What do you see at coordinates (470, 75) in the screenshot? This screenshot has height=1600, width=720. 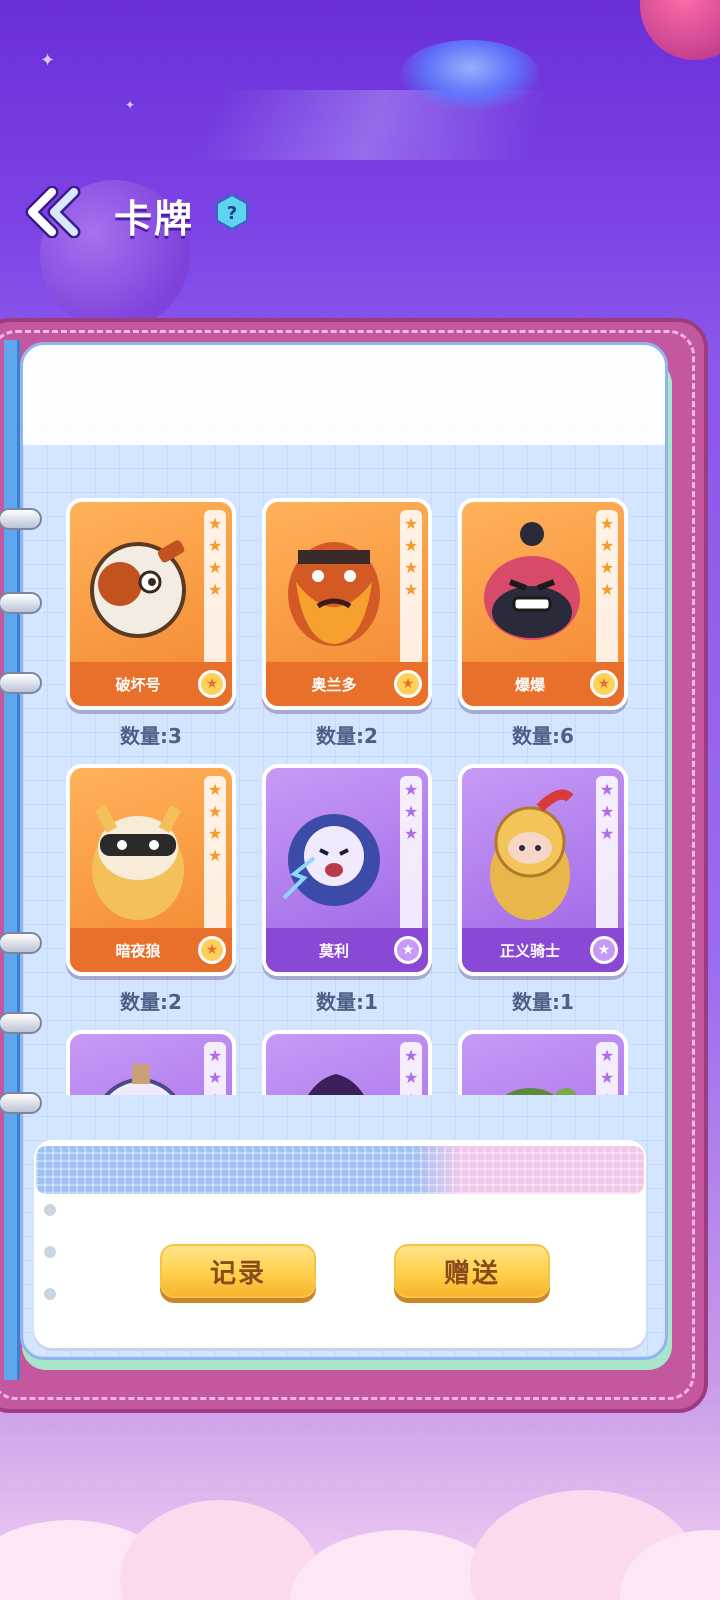 I see `ufo-decoration` at bounding box center [470, 75].